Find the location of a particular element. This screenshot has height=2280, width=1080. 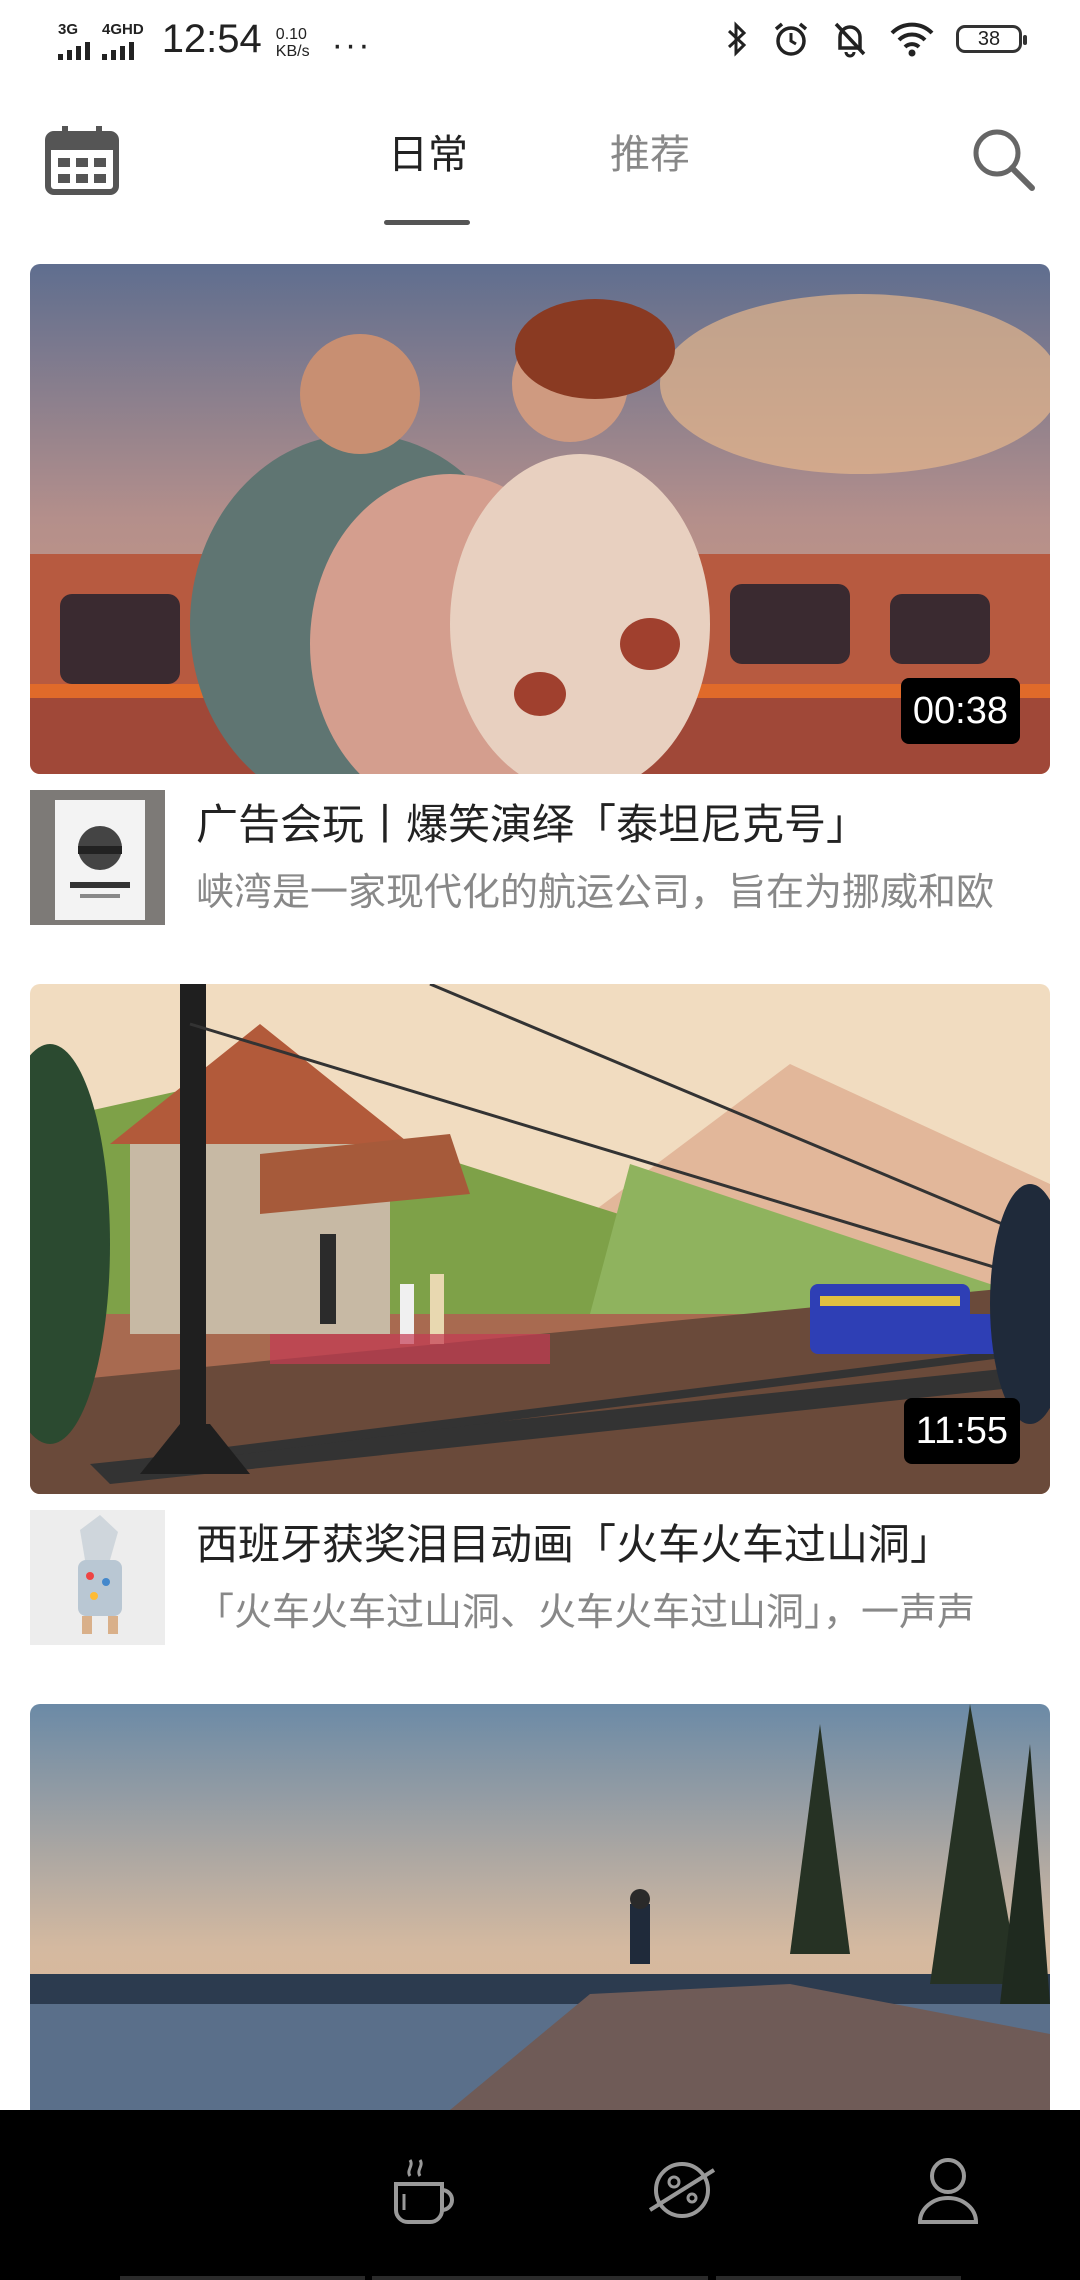

bluetooth-icon is located at coordinates (737, 39).